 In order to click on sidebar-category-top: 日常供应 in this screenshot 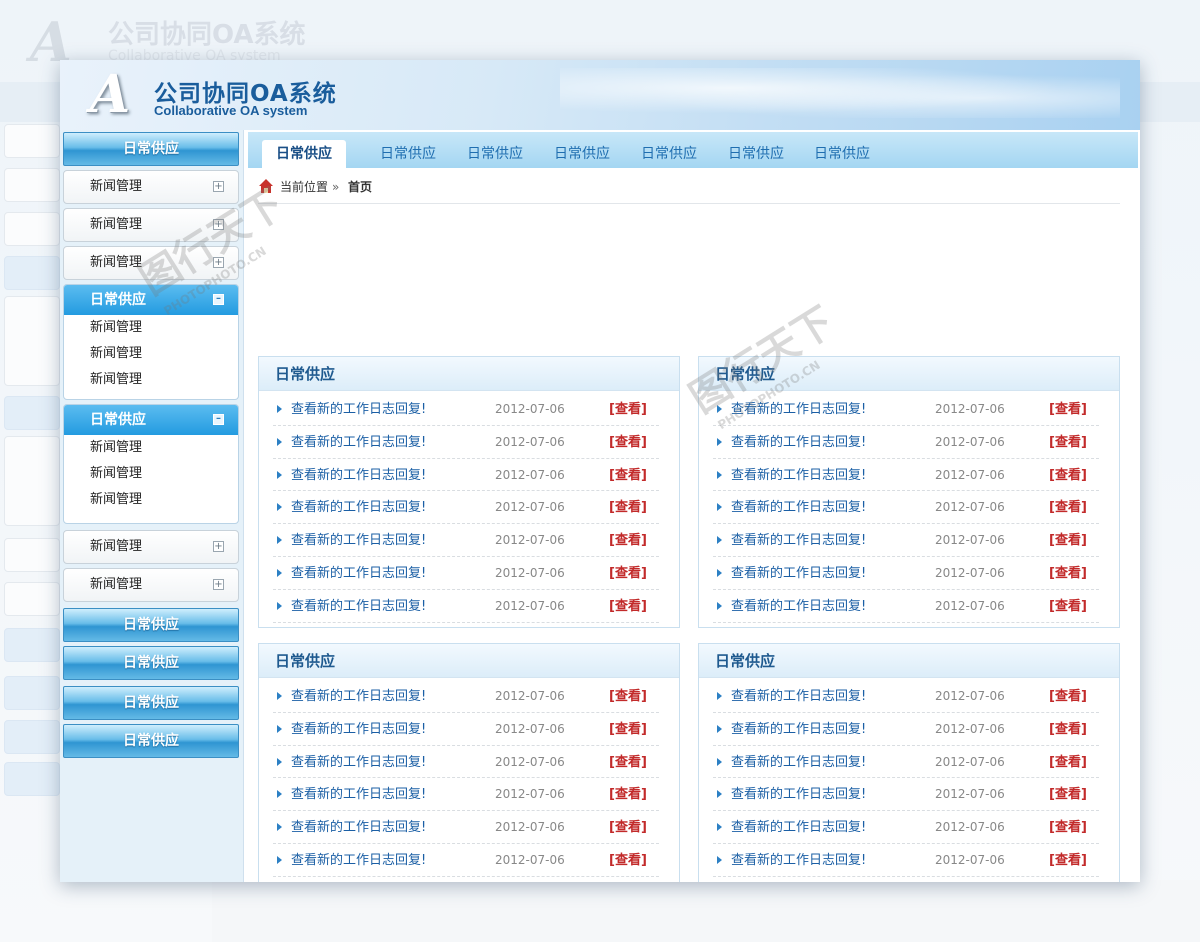, I will do `click(151, 149)`.